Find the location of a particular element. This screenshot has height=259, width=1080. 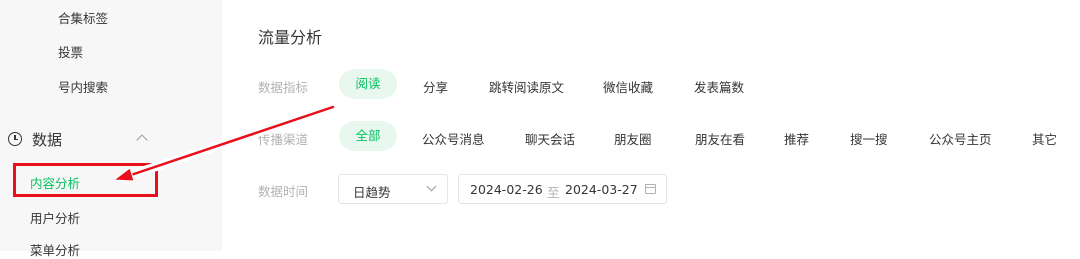

sidebar-item-in-account-search: 号内搜索 is located at coordinates (83, 86).